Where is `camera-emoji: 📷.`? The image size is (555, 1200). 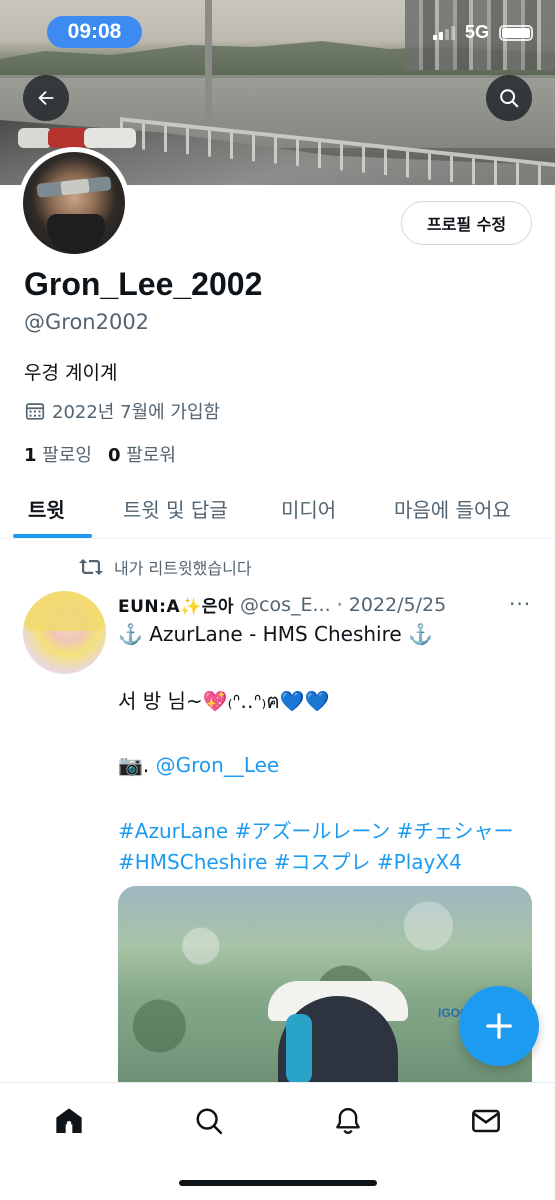 camera-emoji: 📷. is located at coordinates (134, 765).